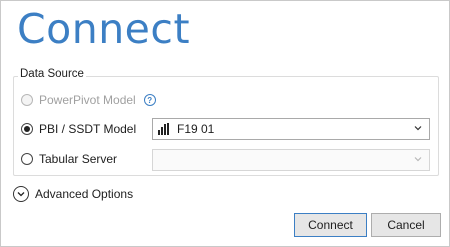  I want to click on cancel-button: Cancel, so click(406, 225).